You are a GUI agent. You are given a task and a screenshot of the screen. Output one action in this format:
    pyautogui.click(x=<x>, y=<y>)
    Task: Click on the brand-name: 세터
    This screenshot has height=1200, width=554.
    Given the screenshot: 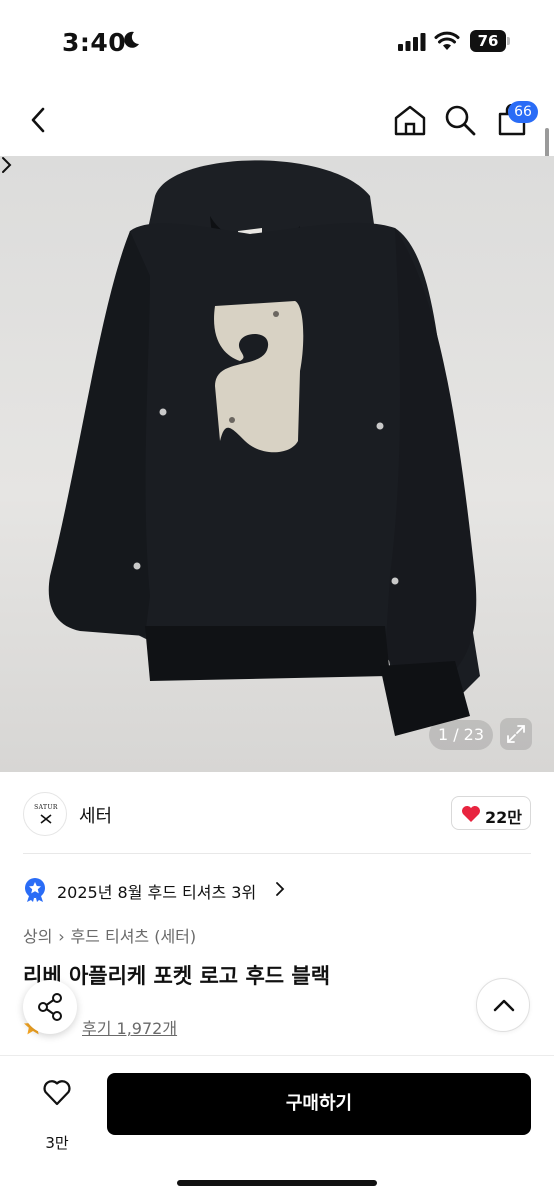 What is the action you would take?
    pyautogui.click(x=95, y=815)
    